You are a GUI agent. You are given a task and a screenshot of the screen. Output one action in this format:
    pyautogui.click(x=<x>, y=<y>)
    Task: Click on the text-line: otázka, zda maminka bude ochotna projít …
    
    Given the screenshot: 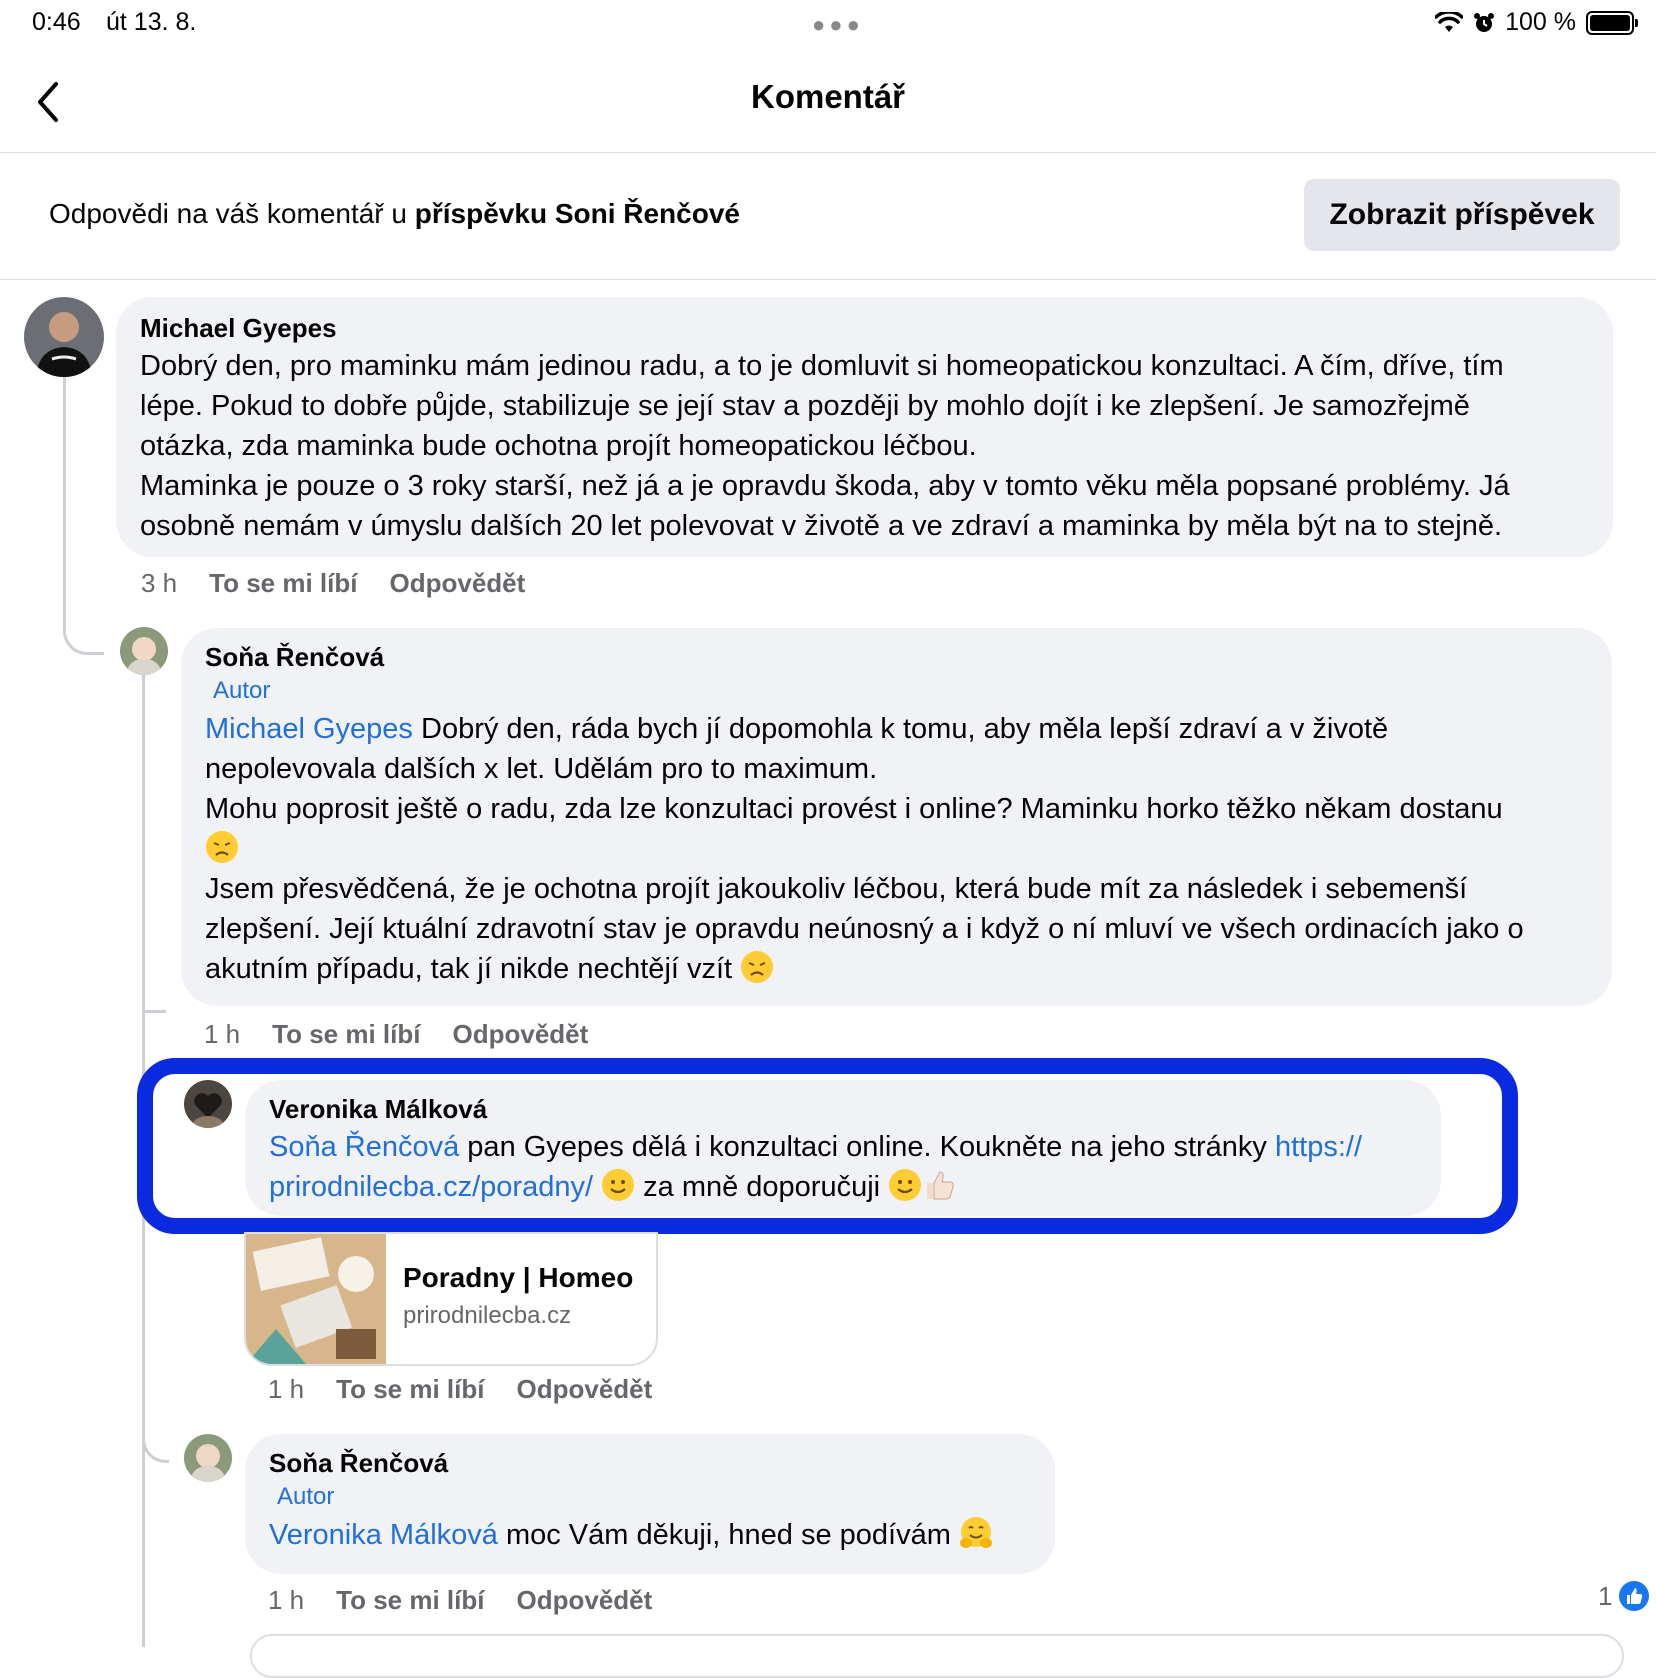 What is the action you would take?
    pyautogui.click(x=558, y=446)
    